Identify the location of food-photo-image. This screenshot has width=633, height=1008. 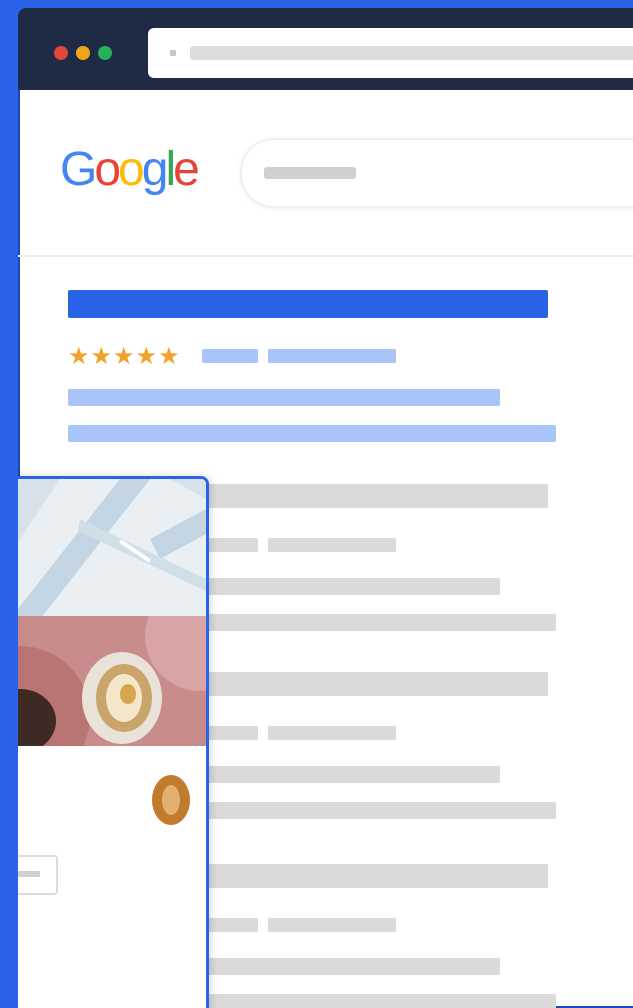
(112, 681).